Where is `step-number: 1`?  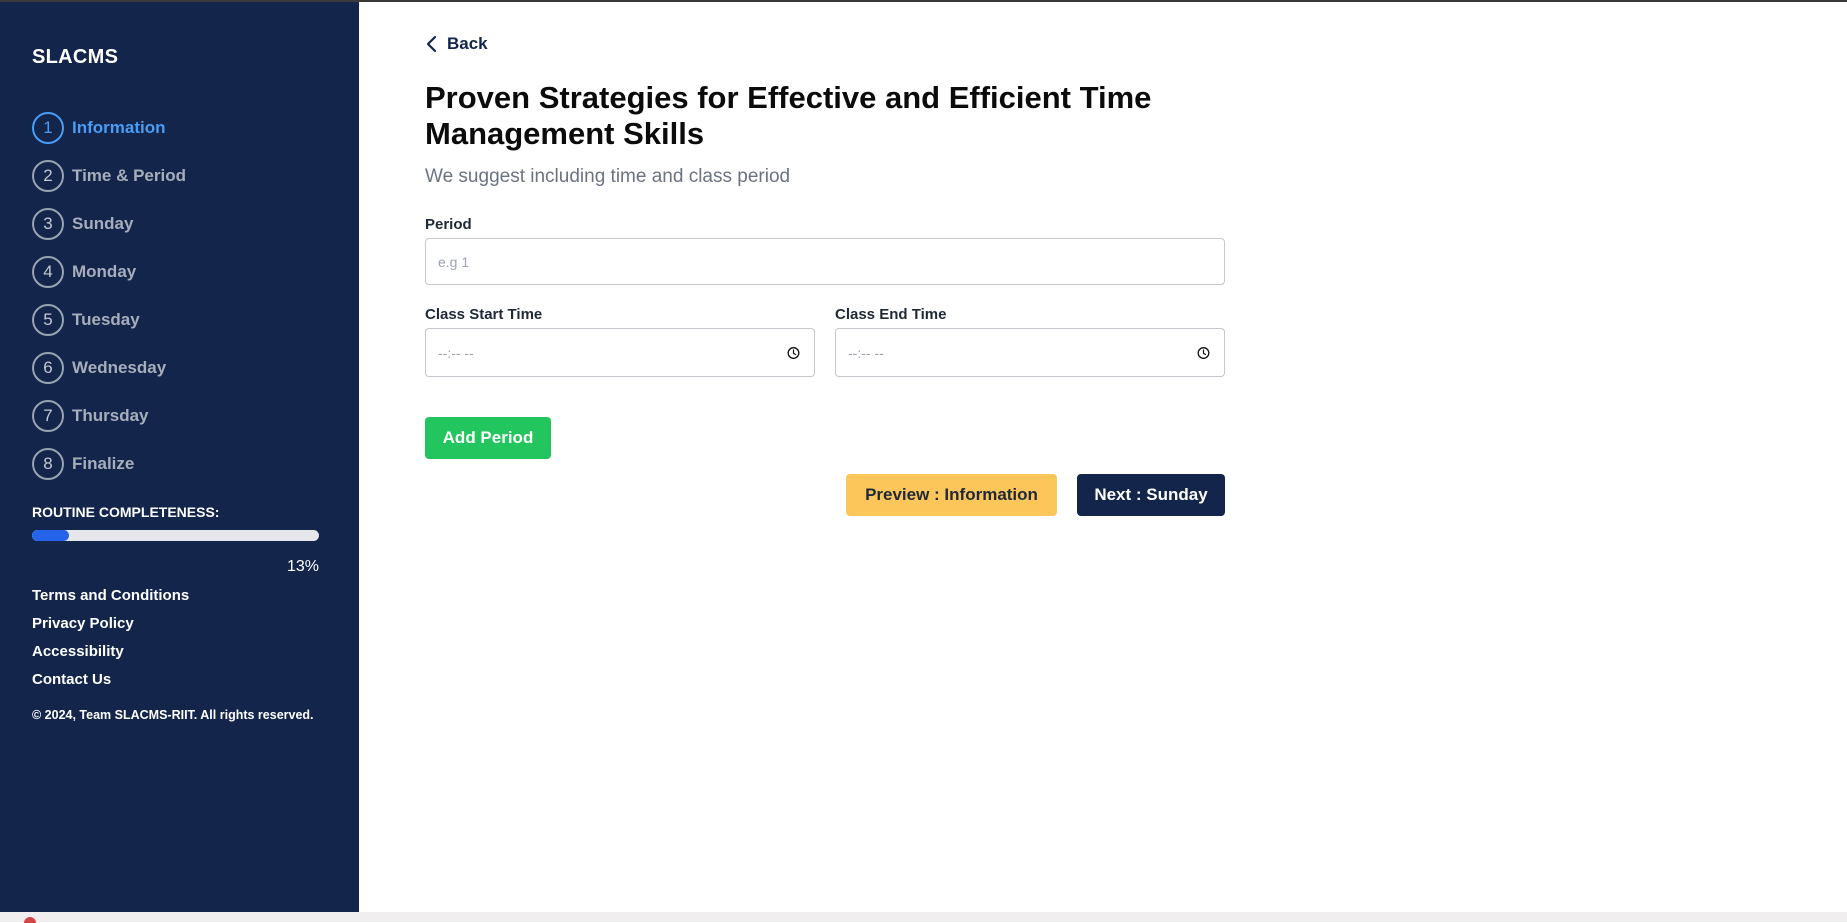 step-number: 1 is located at coordinates (48, 128).